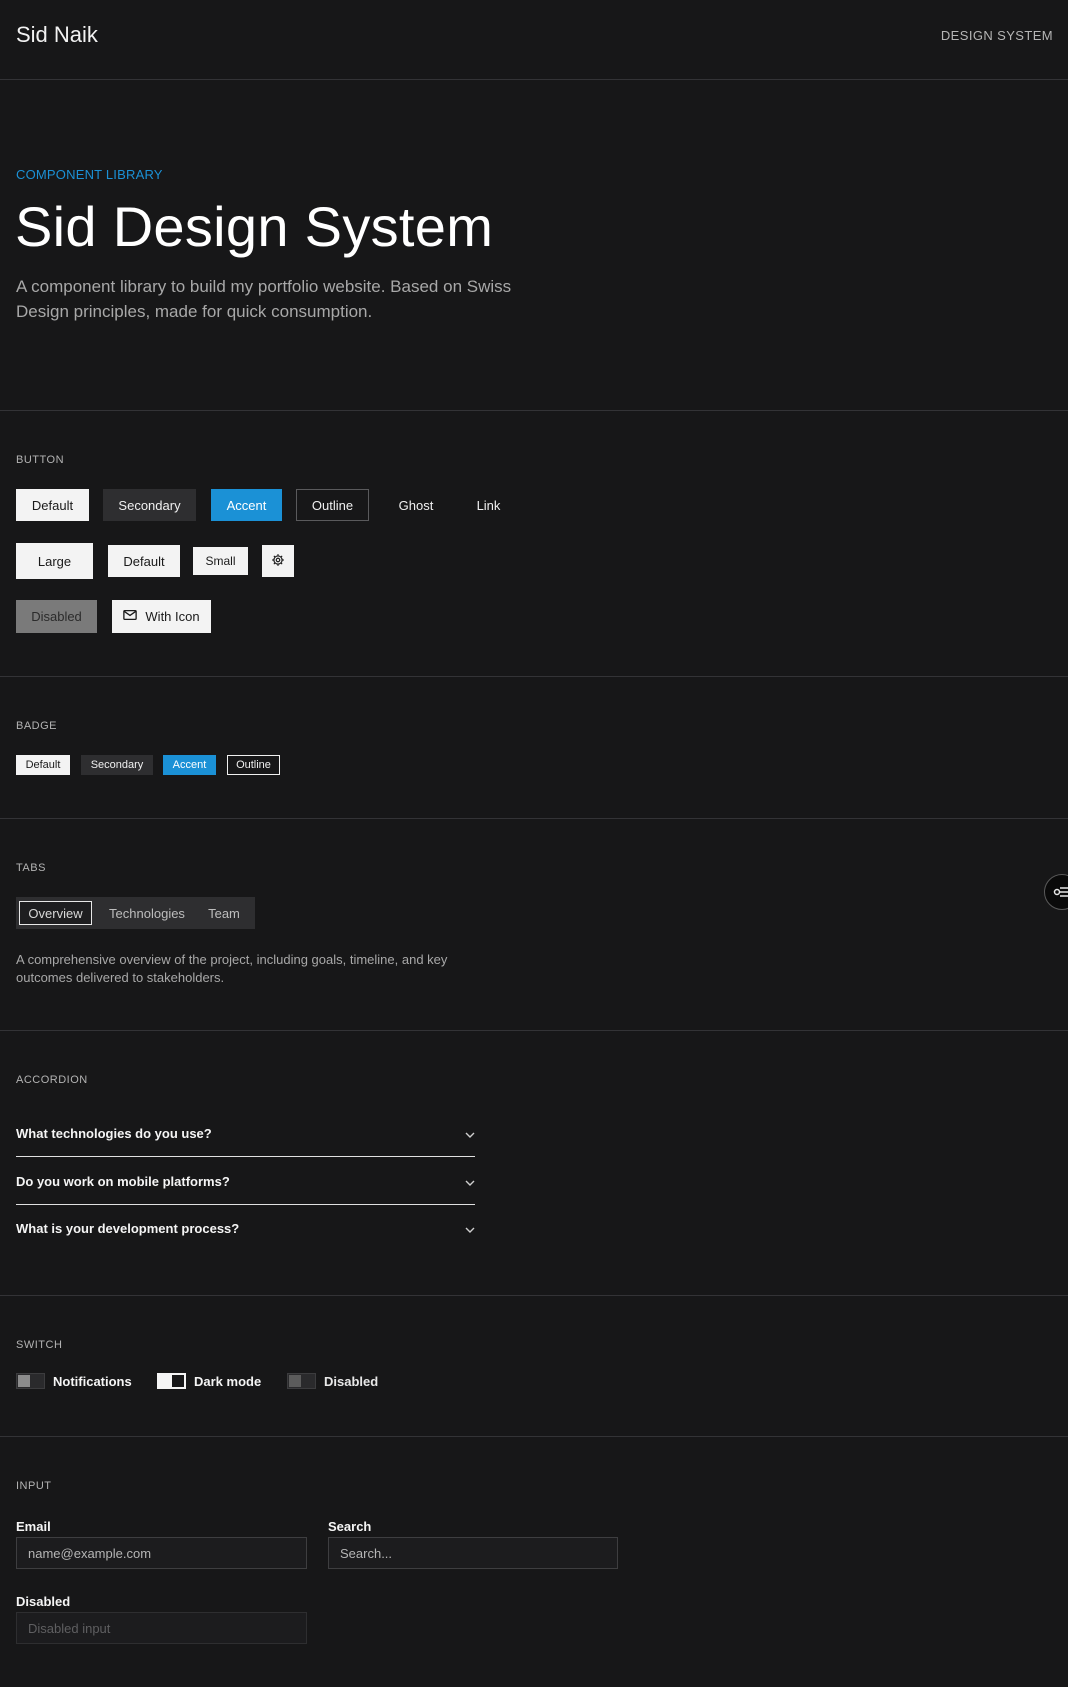  I want to click on badge-secondary: Secondary, so click(117, 765).